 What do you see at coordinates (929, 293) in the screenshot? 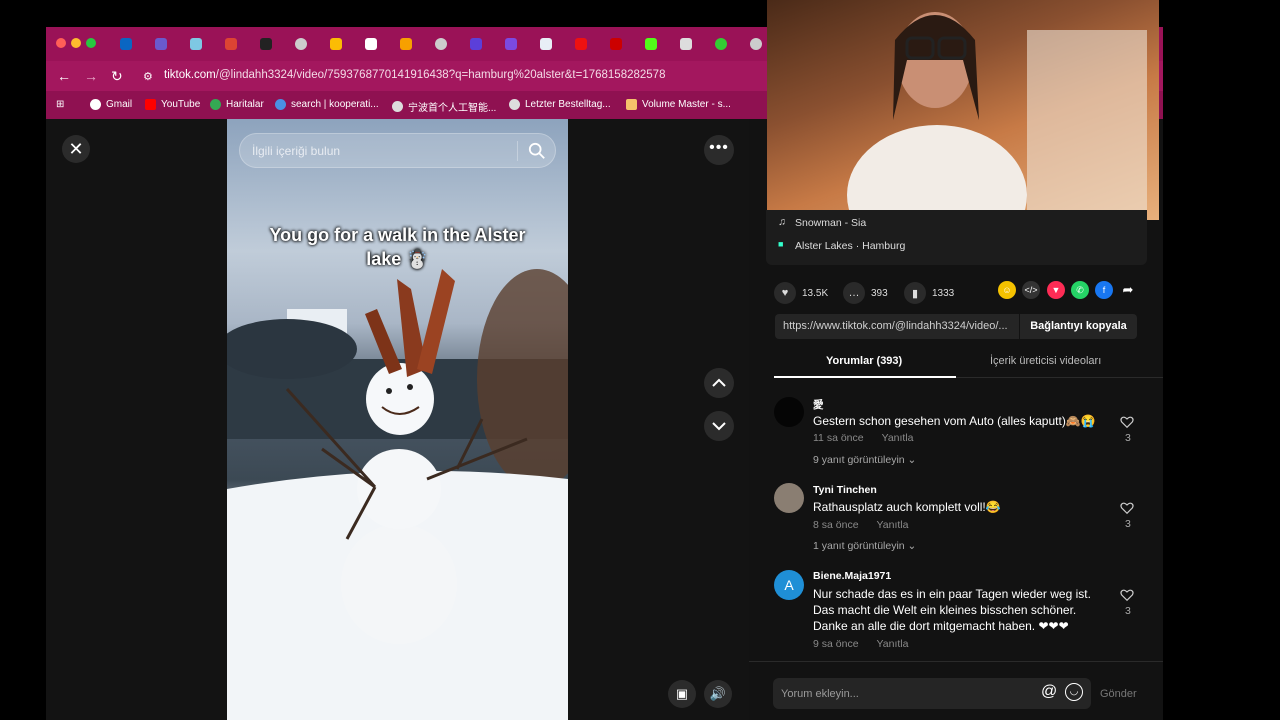
I see `save-button: ▮ 1333` at bounding box center [929, 293].